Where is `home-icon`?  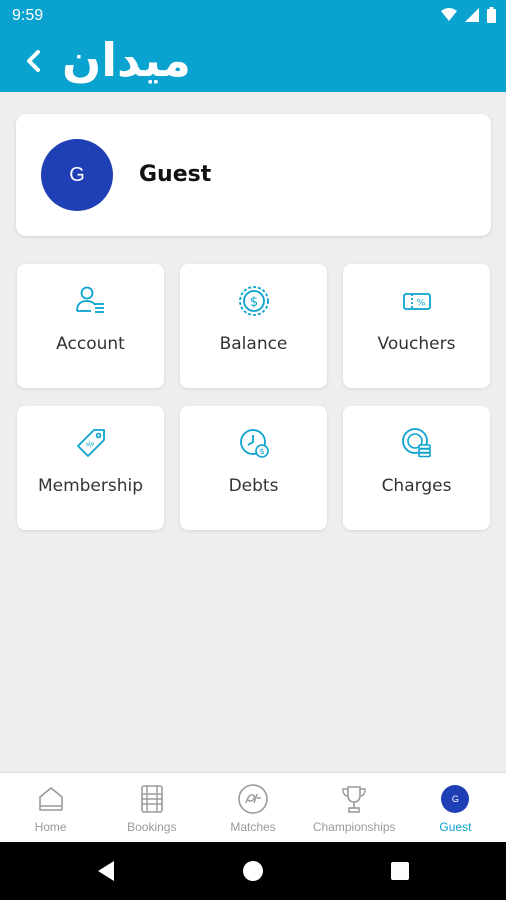 home-icon is located at coordinates (50, 799).